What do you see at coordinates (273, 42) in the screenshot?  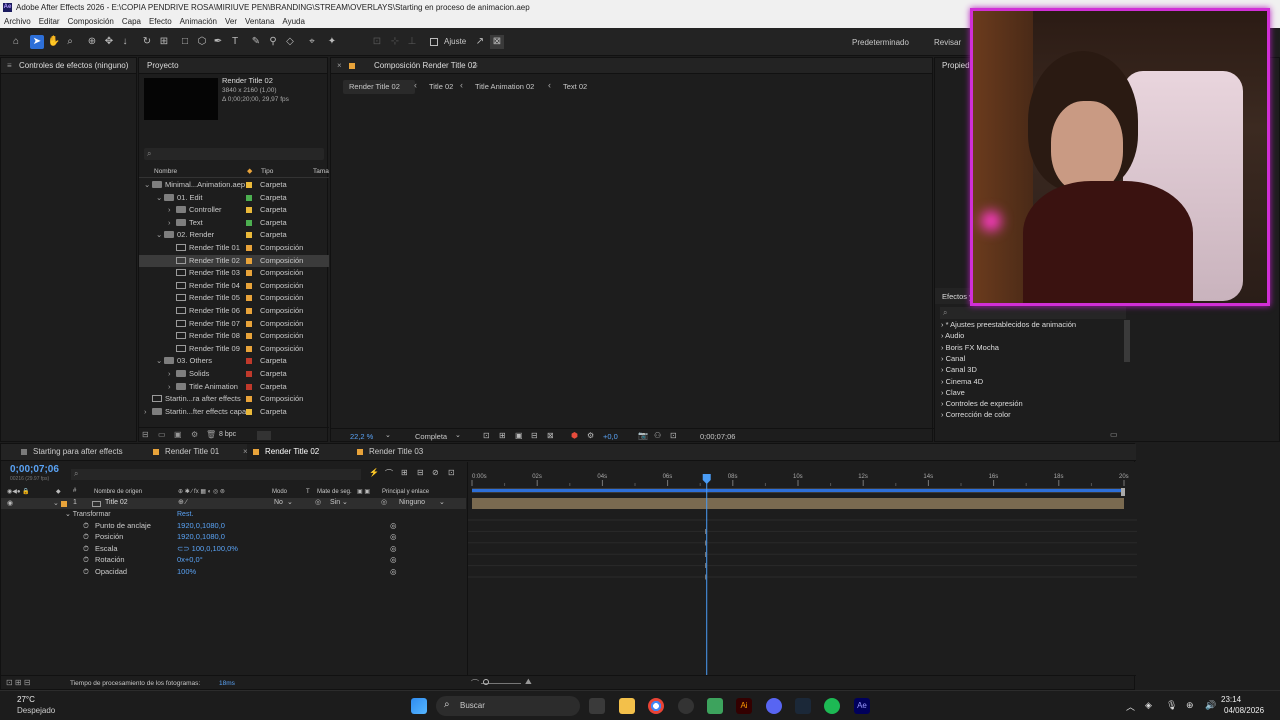 I see `clone-stamp-icon: ⚲` at bounding box center [273, 42].